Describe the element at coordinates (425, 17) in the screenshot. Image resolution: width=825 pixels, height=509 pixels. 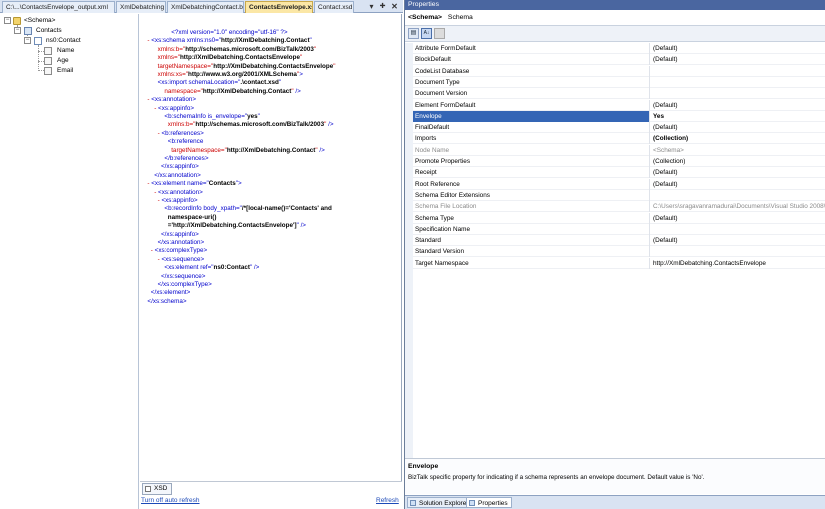
I see `object-selector-tag: <Schema>` at that location.